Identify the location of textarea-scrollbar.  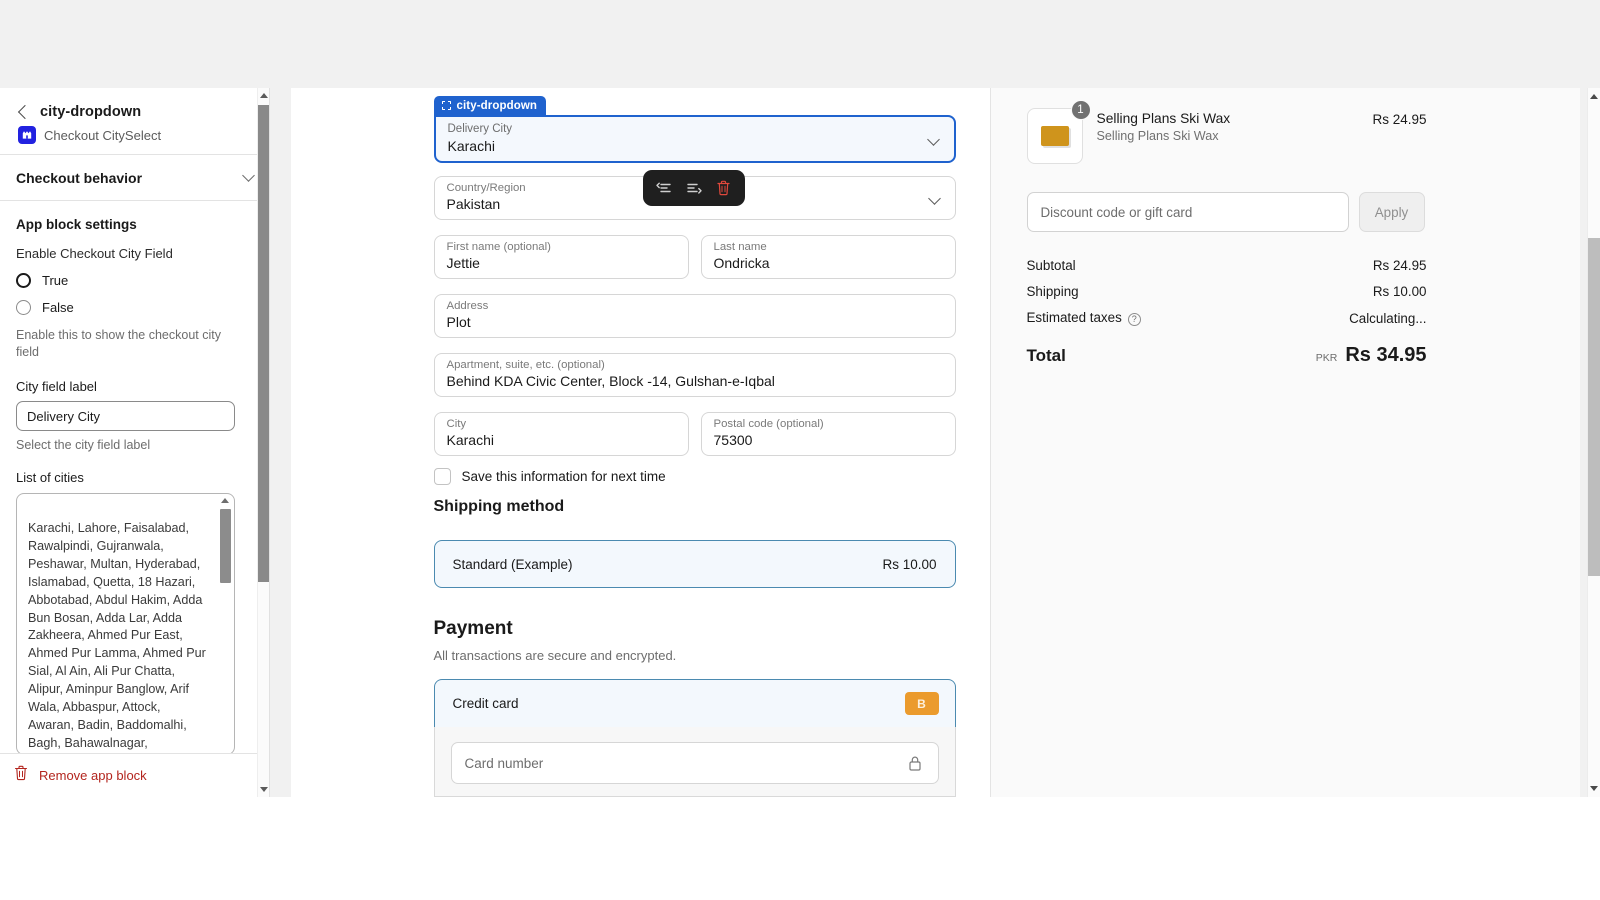
(225, 625).